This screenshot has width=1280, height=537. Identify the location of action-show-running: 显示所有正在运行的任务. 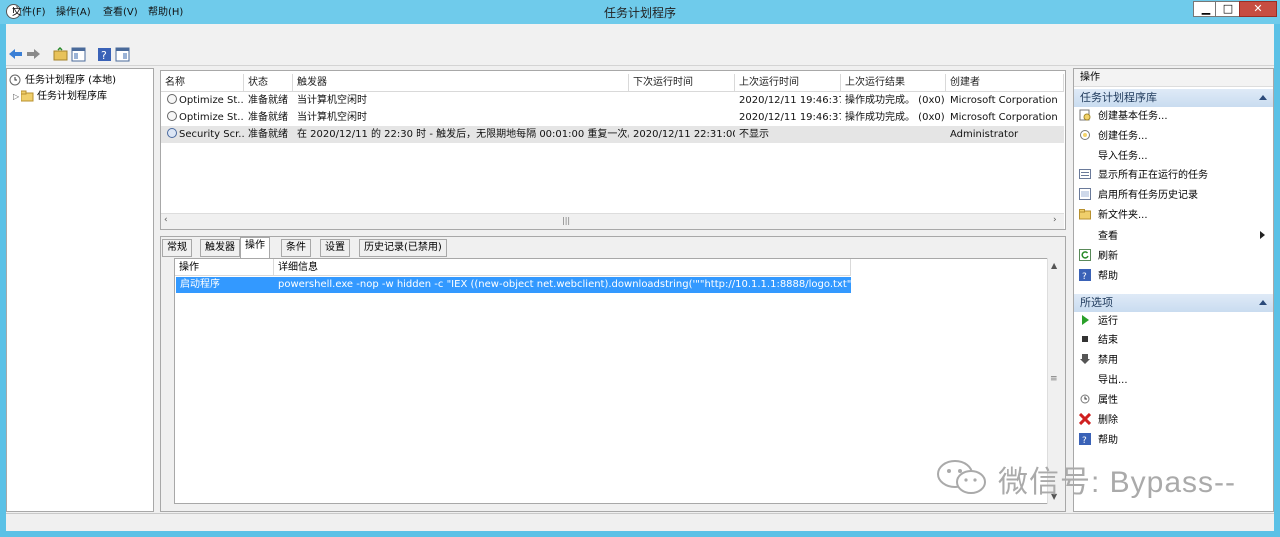
(1143, 176).